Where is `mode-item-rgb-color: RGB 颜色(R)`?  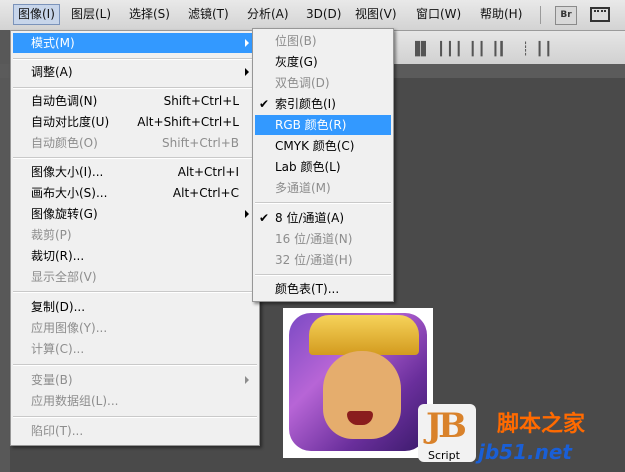 mode-item-rgb-color: RGB 颜色(R) is located at coordinates (323, 125).